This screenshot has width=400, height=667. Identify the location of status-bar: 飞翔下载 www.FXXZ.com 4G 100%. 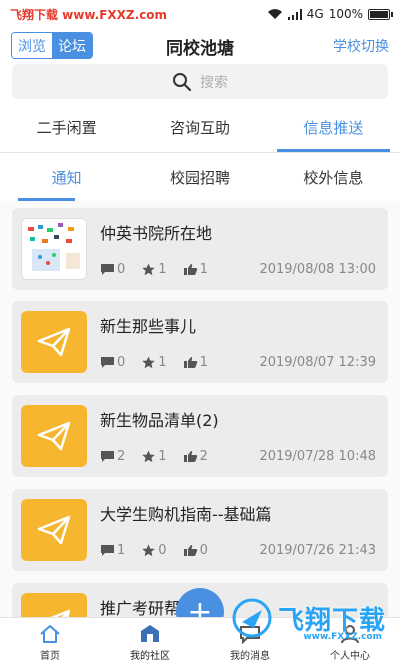
(200, 14).